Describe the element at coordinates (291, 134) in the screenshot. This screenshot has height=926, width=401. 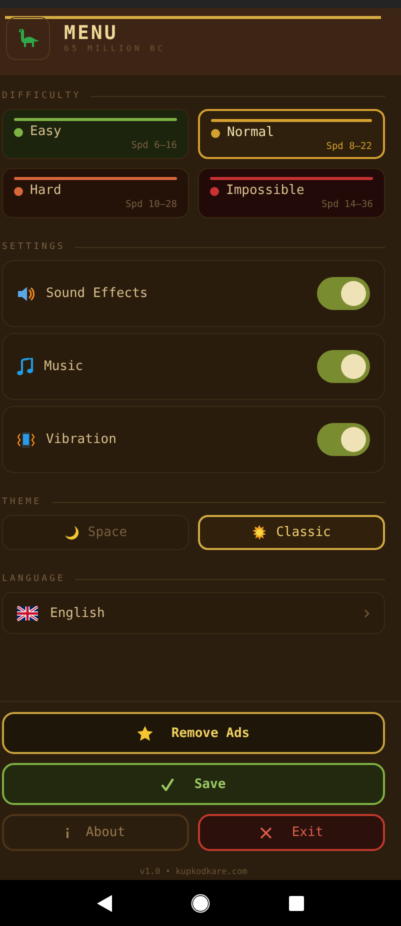
I see `difficulty-card: Normal Spd 8–22` at that location.